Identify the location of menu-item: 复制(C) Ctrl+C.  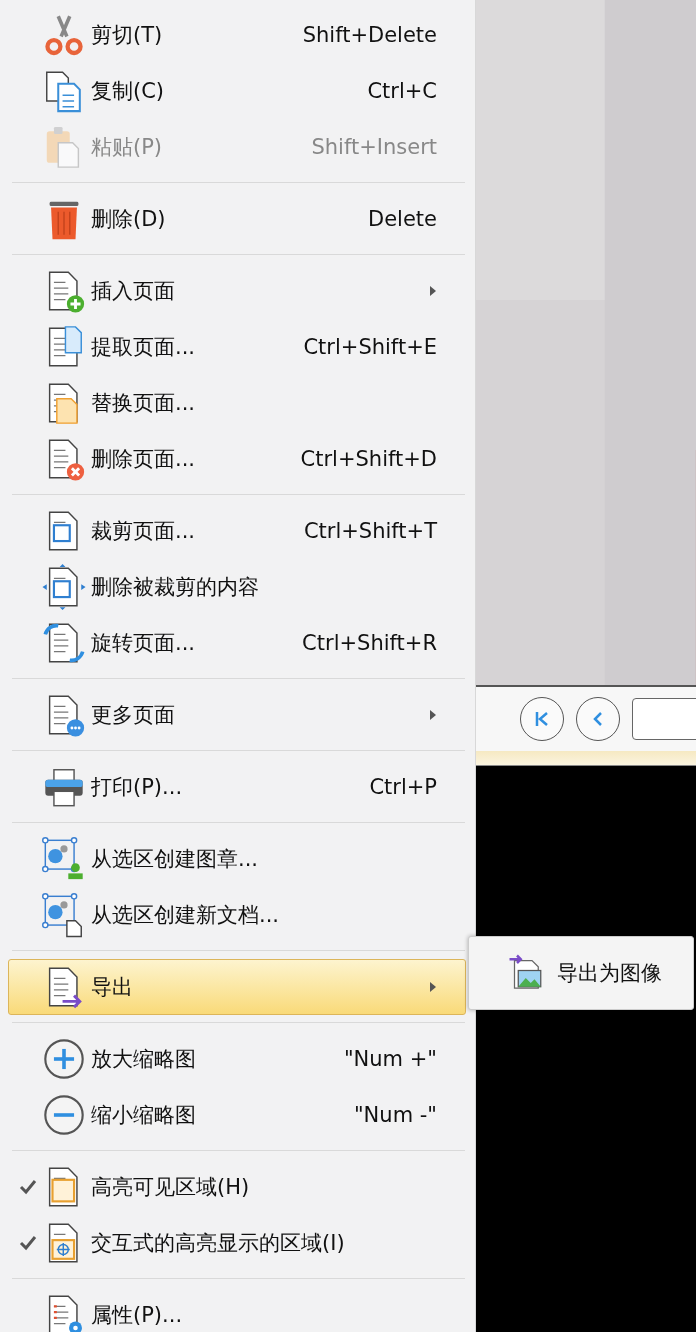
(237, 91).